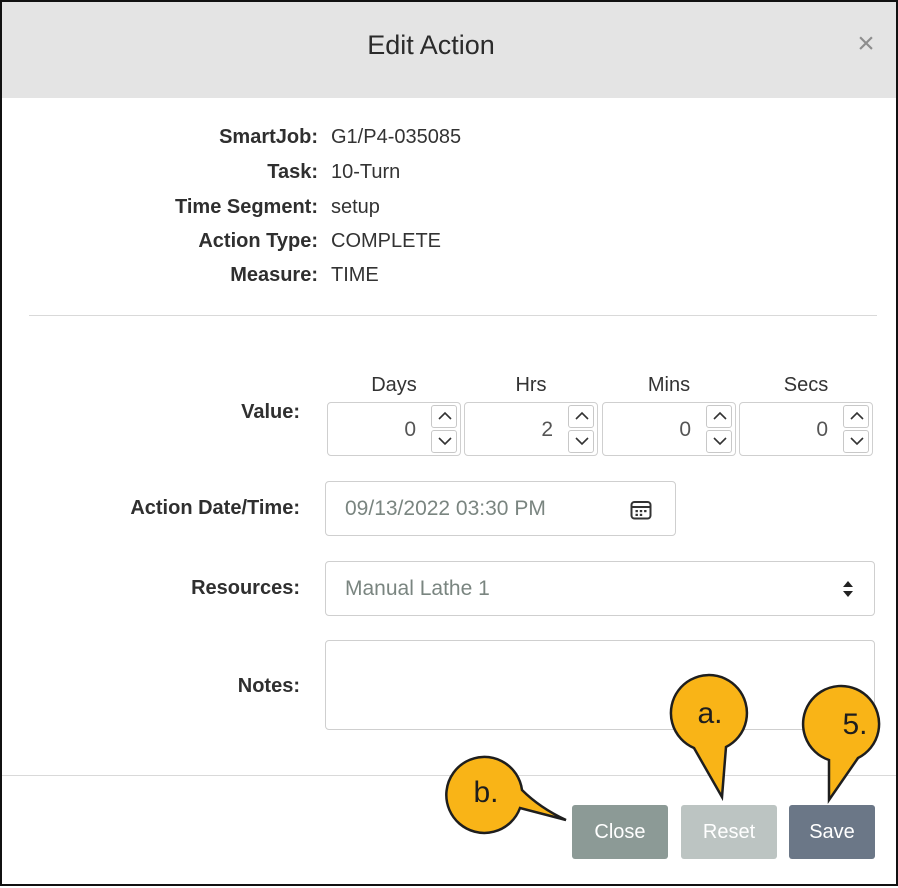 This screenshot has width=898, height=888. Describe the element at coordinates (729, 832) in the screenshot. I see `reset-button: Reset` at that location.